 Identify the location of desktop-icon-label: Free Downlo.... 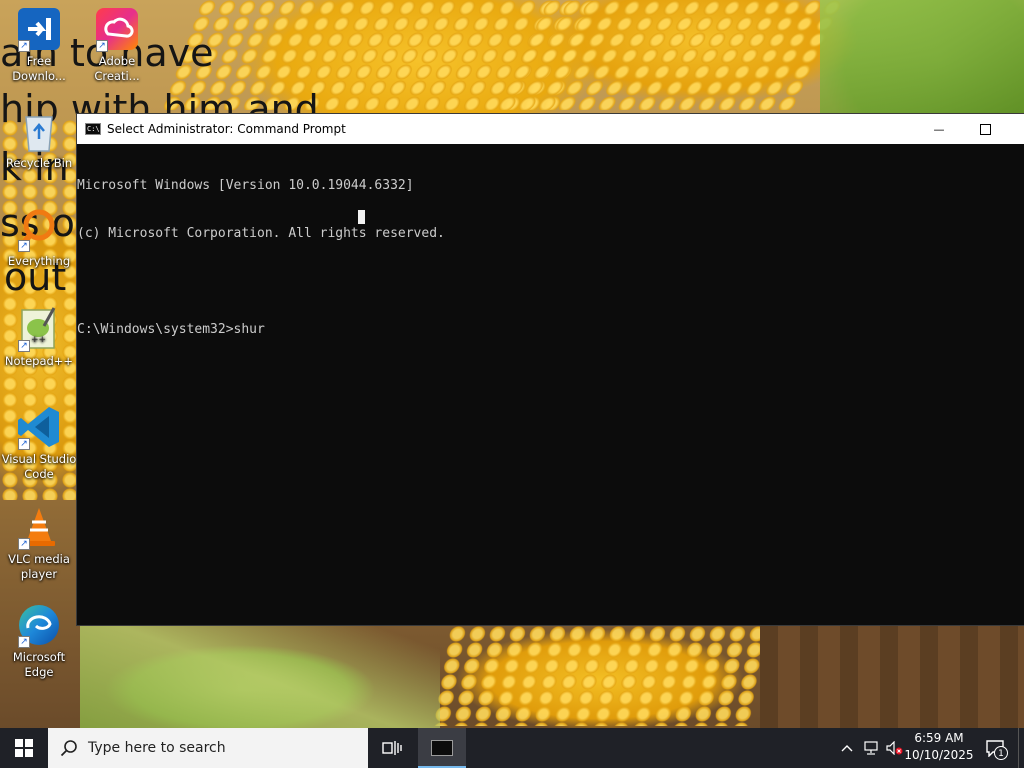
(39, 68).